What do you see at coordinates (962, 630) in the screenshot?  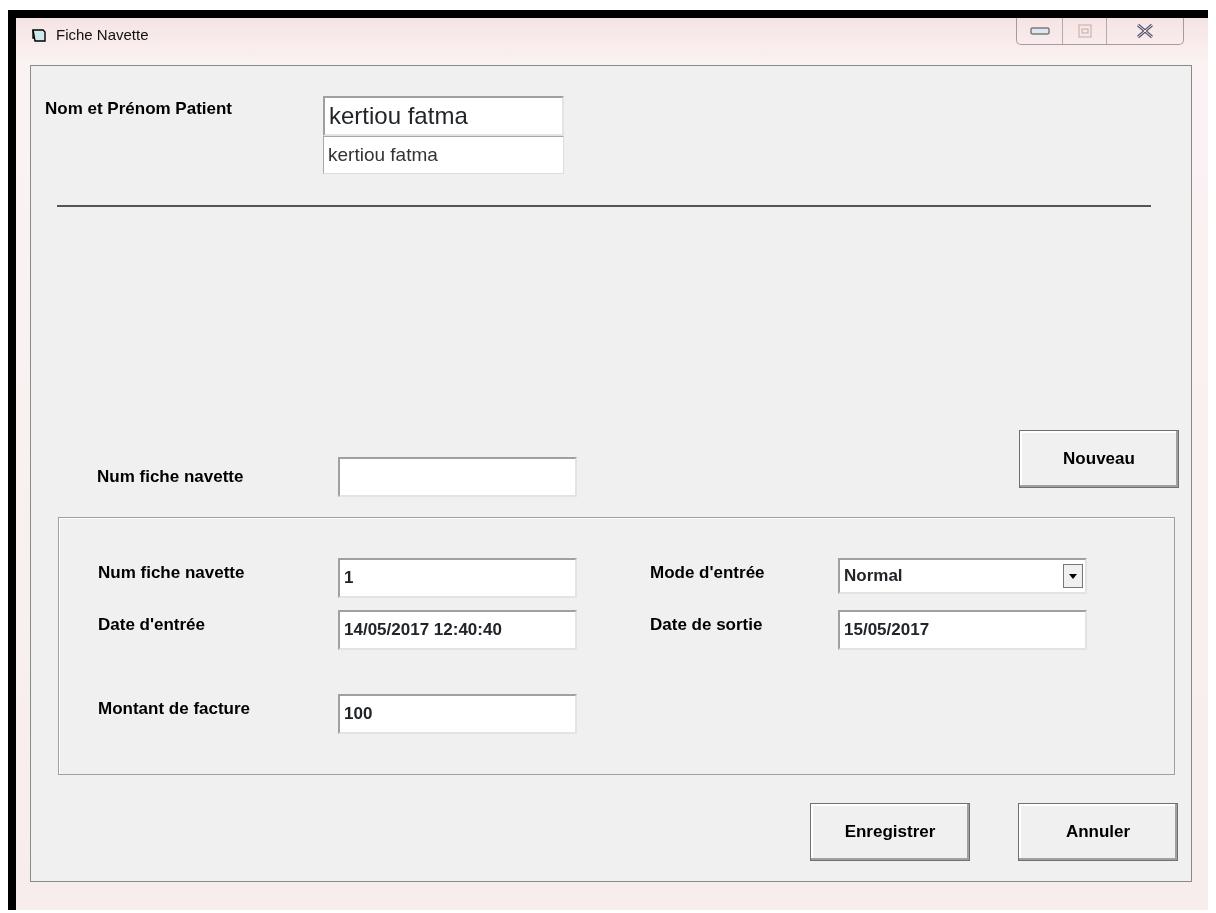 I see `input-field: 15/05/2017` at bounding box center [962, 630].